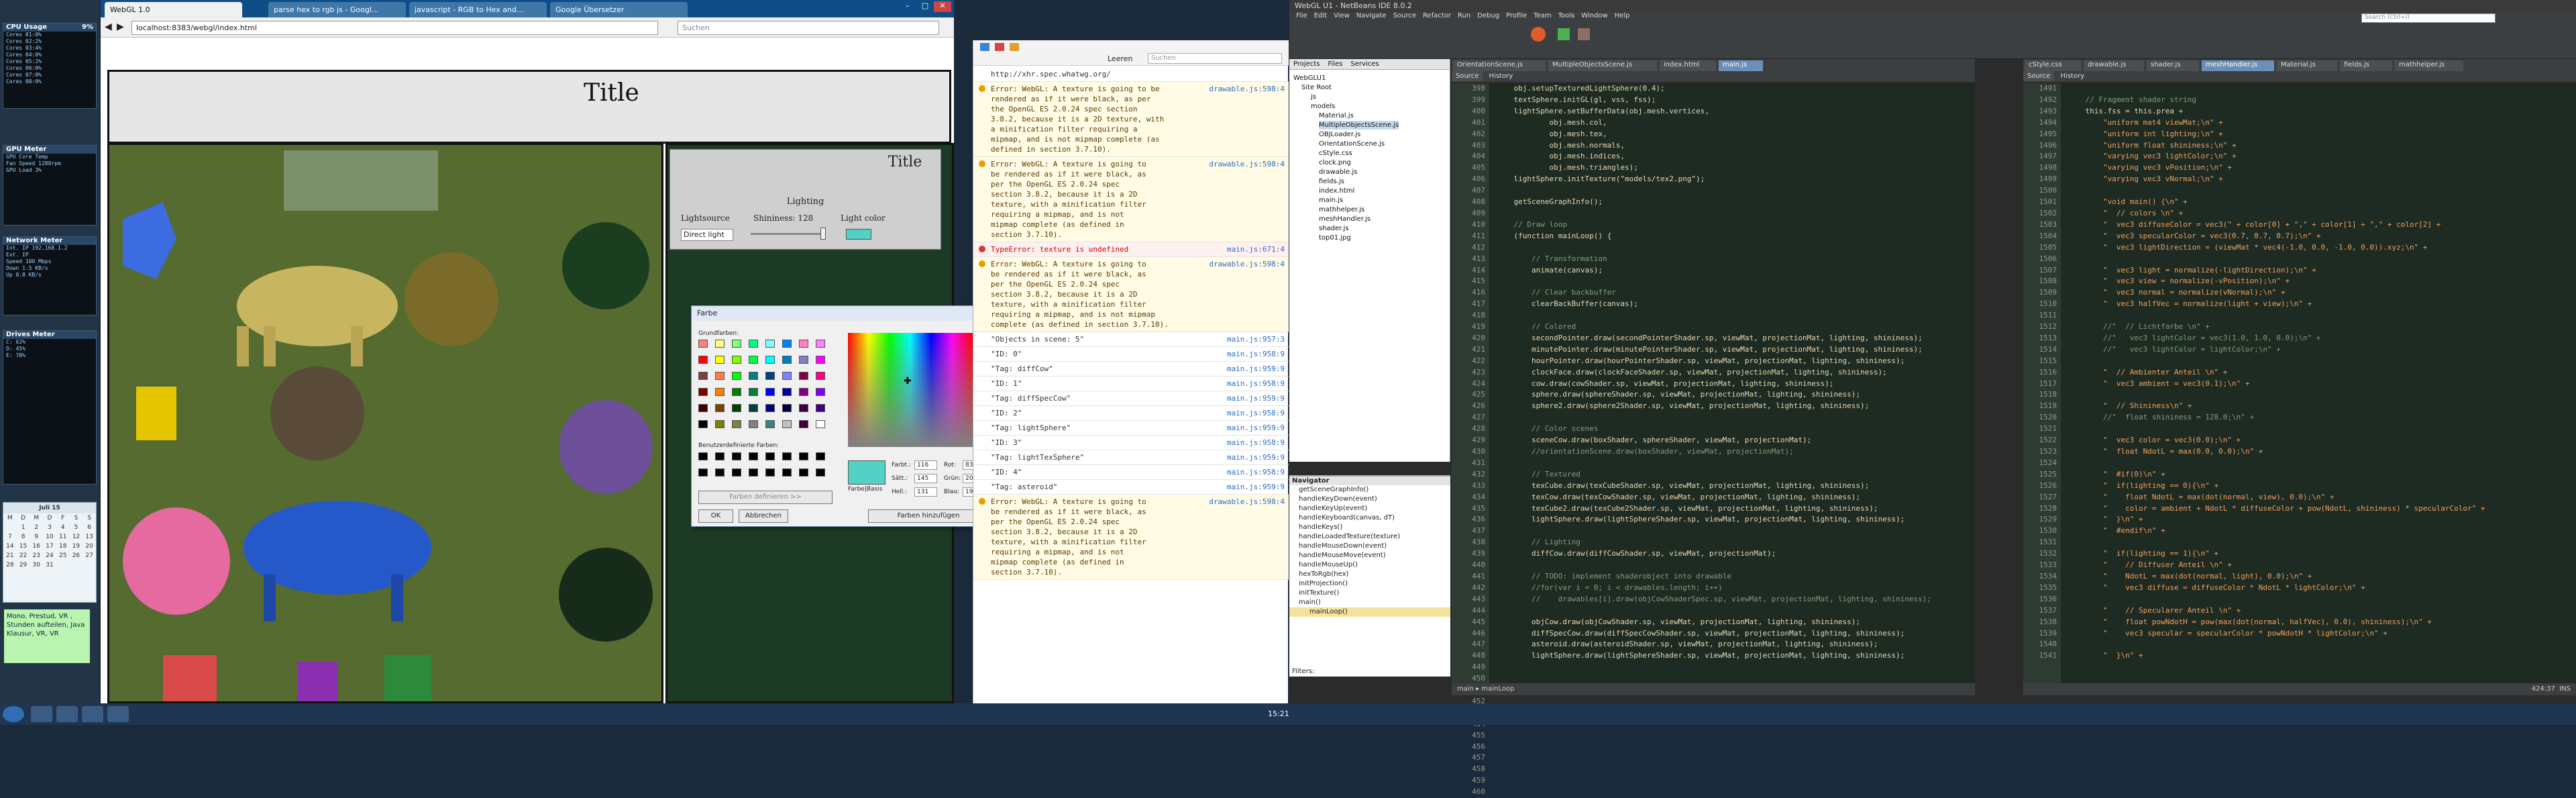 Image resolution: width=2576 pixels, height=798 pixels. I want to click on code-line: " float NdotL = max(0.0, 0.0);\n" +, so click(2276, 452).